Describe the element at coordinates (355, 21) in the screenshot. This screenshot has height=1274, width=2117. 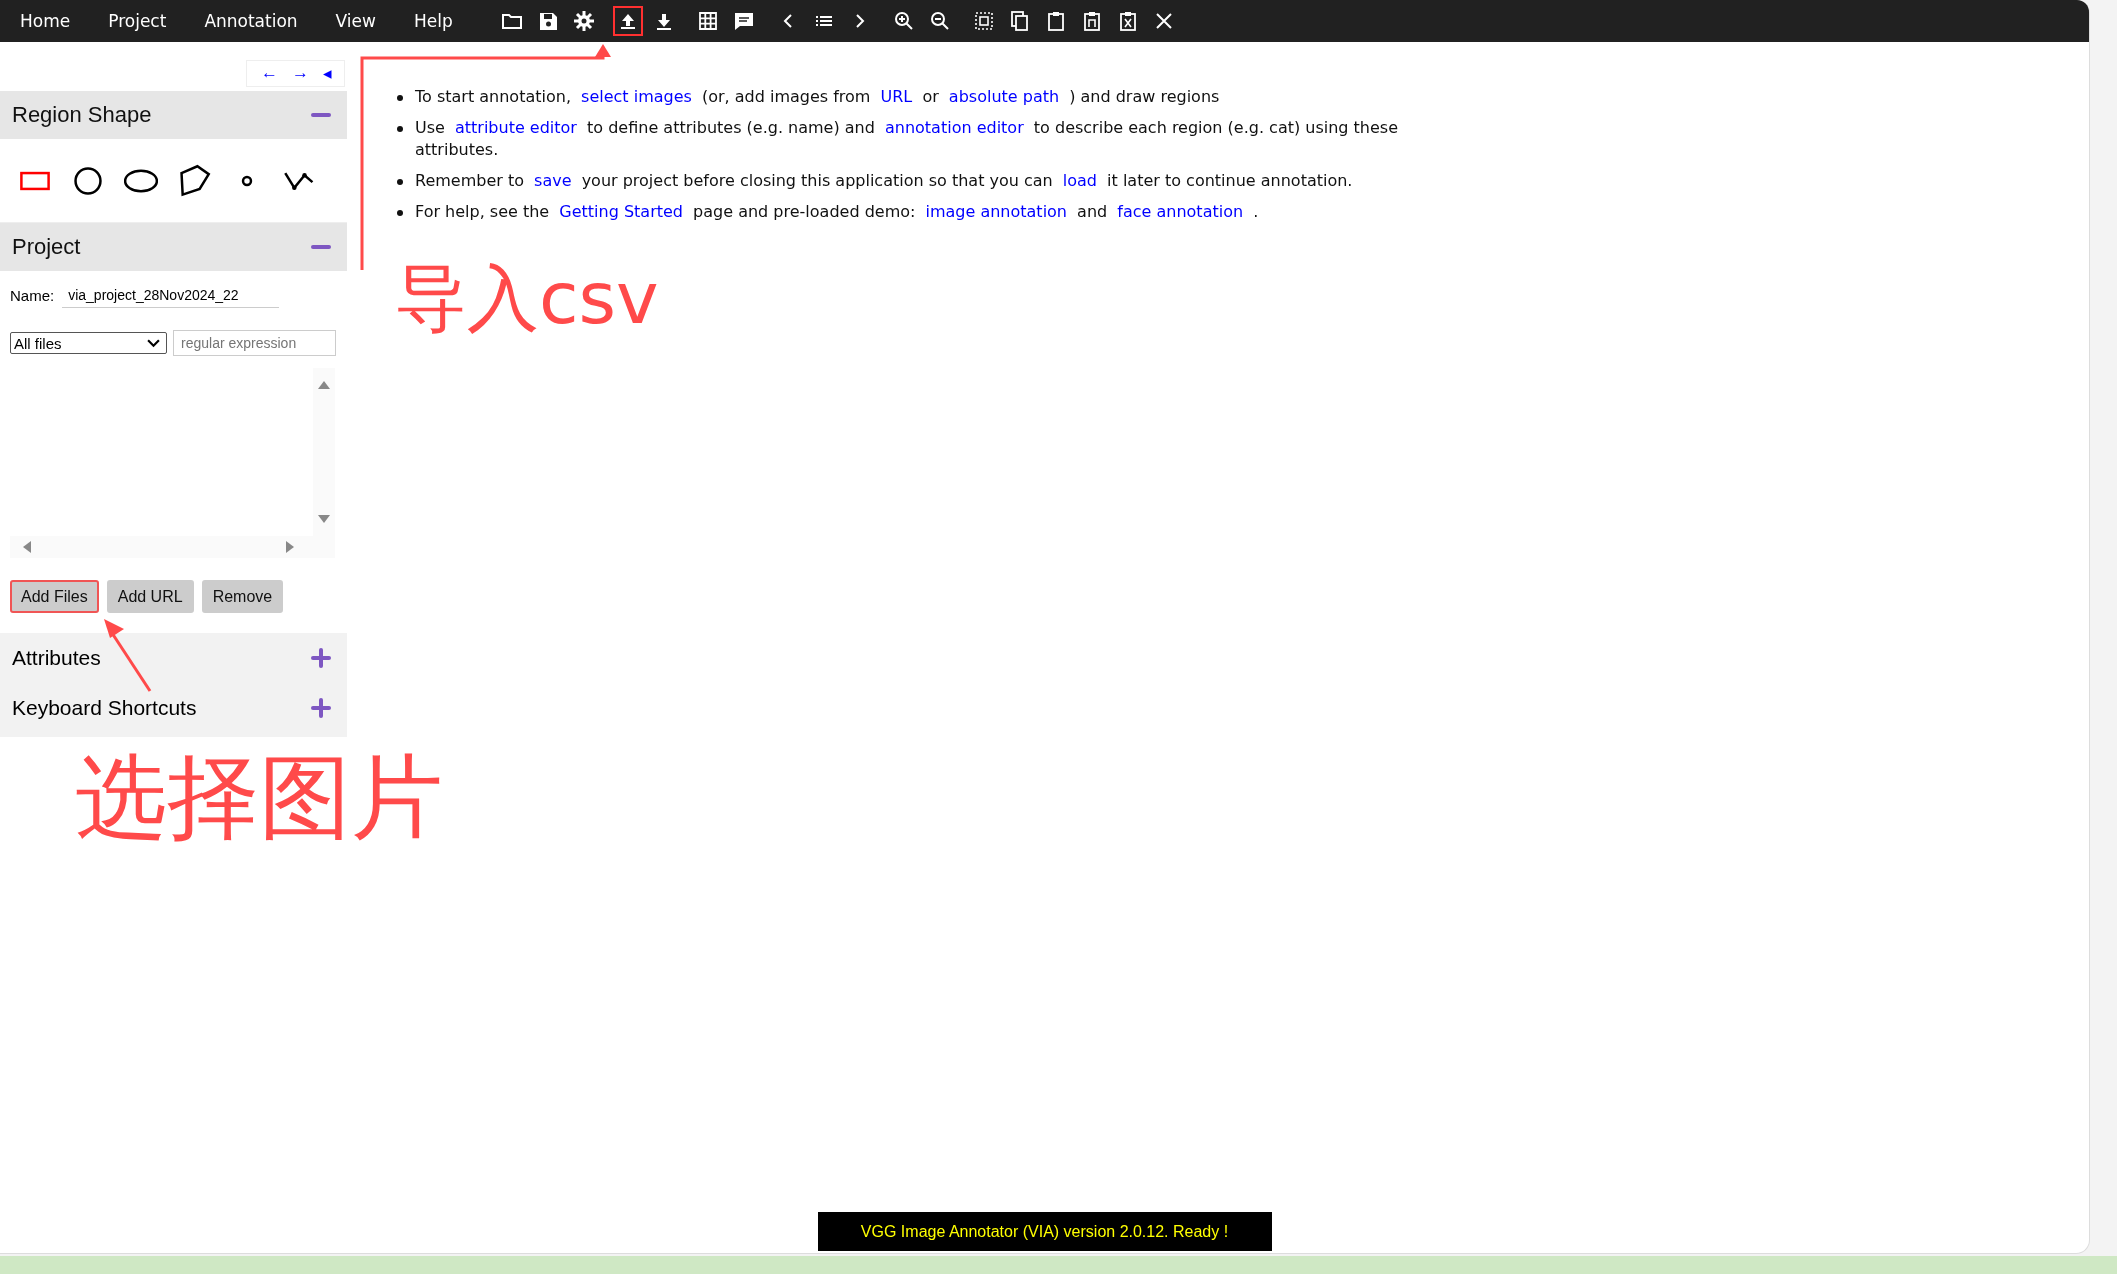
I see `menu-item: View` at that location.